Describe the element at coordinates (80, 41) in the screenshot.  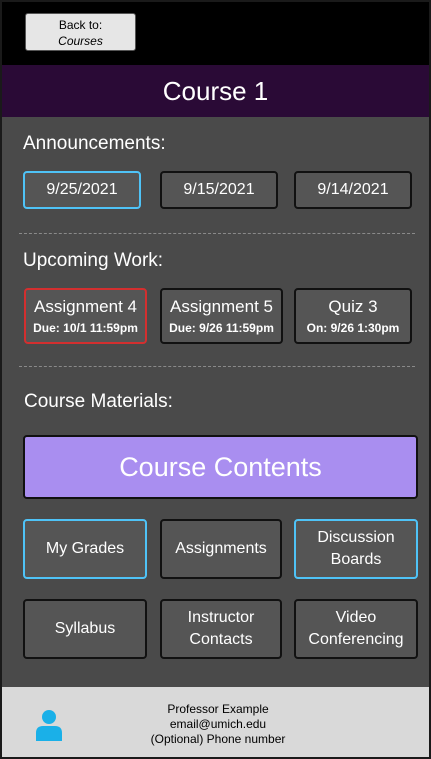
I see `back-button-destination: Courses` at that location.